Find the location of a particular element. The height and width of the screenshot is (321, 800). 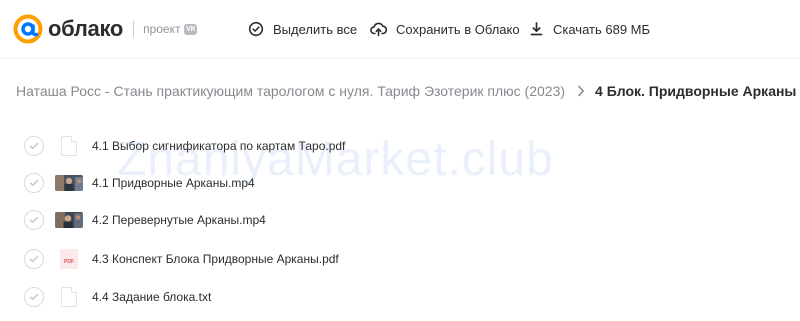

download-button: Скачать 689 МБ is located at coordinates (589, 29).